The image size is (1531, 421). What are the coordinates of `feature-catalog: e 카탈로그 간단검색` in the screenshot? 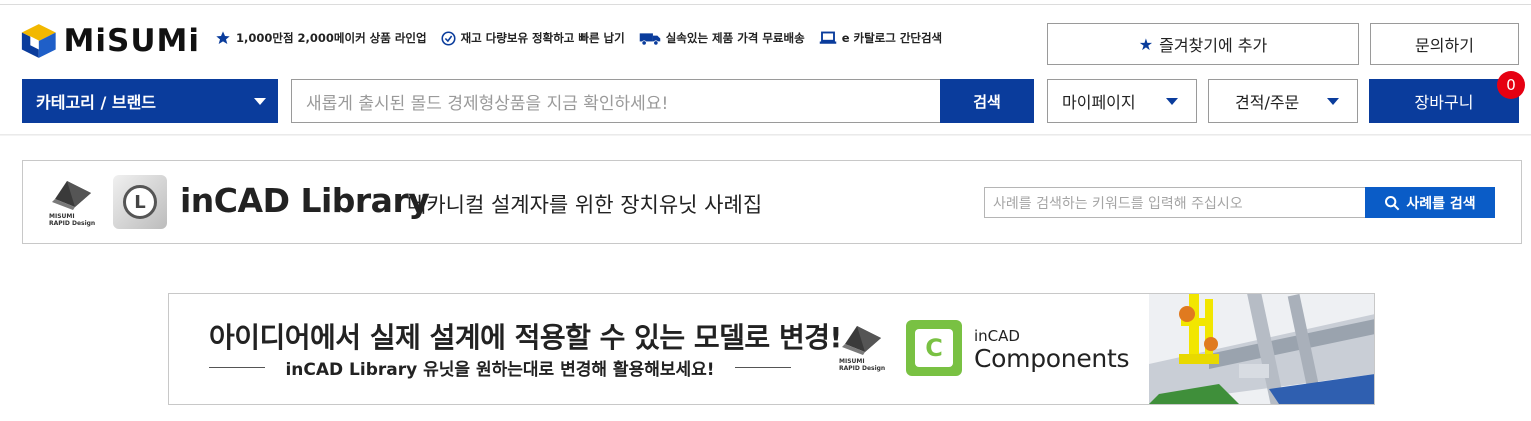 It's located at (880, 38).